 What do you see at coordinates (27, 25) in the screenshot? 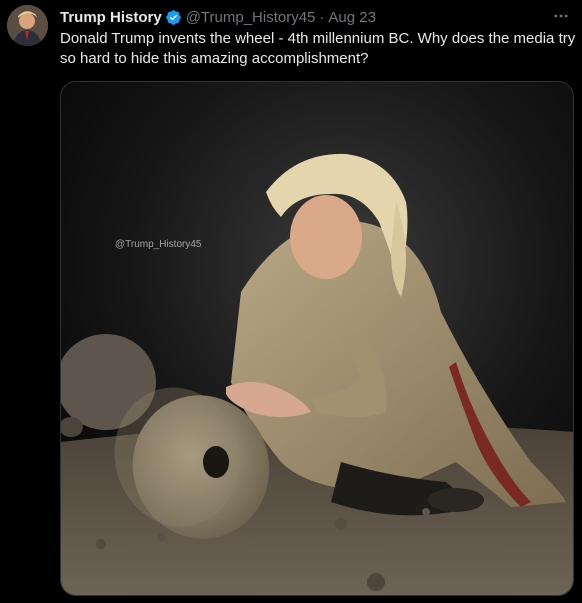
I see `avatar` at bounding box center [27, 25].